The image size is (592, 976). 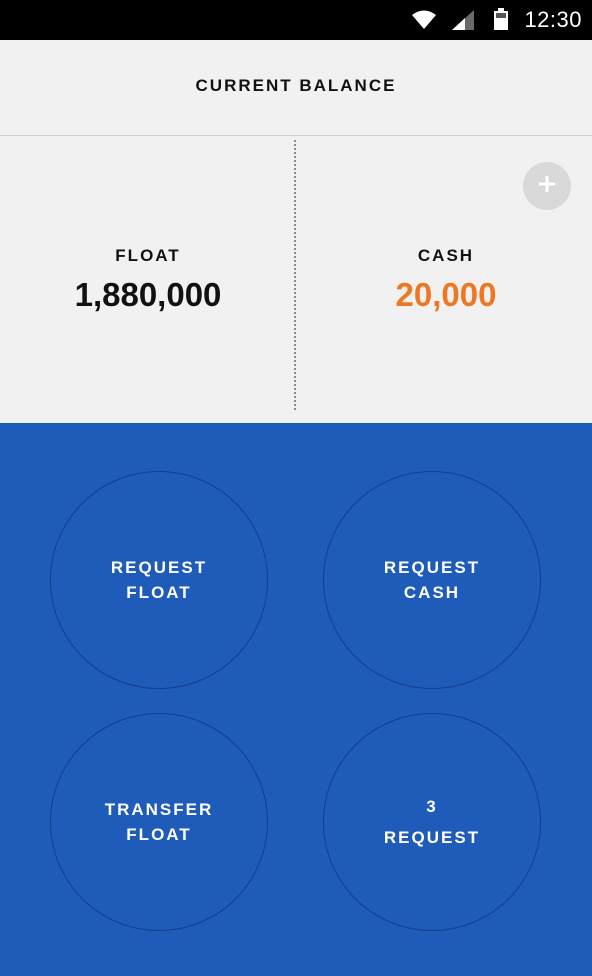 What do you see at coordinates (446, 294) in the screenshot?
I see `cash-value: 20,000` at bounding box center [446, 294].